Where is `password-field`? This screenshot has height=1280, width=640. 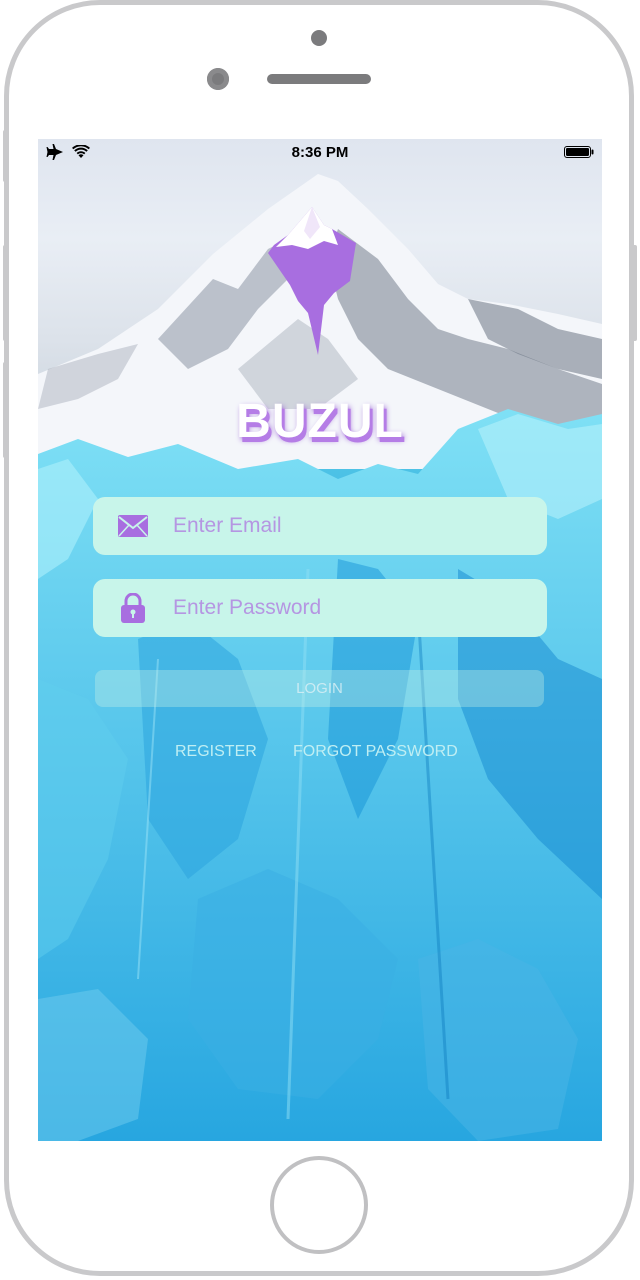 password-field is located at coordinates (320, 608).